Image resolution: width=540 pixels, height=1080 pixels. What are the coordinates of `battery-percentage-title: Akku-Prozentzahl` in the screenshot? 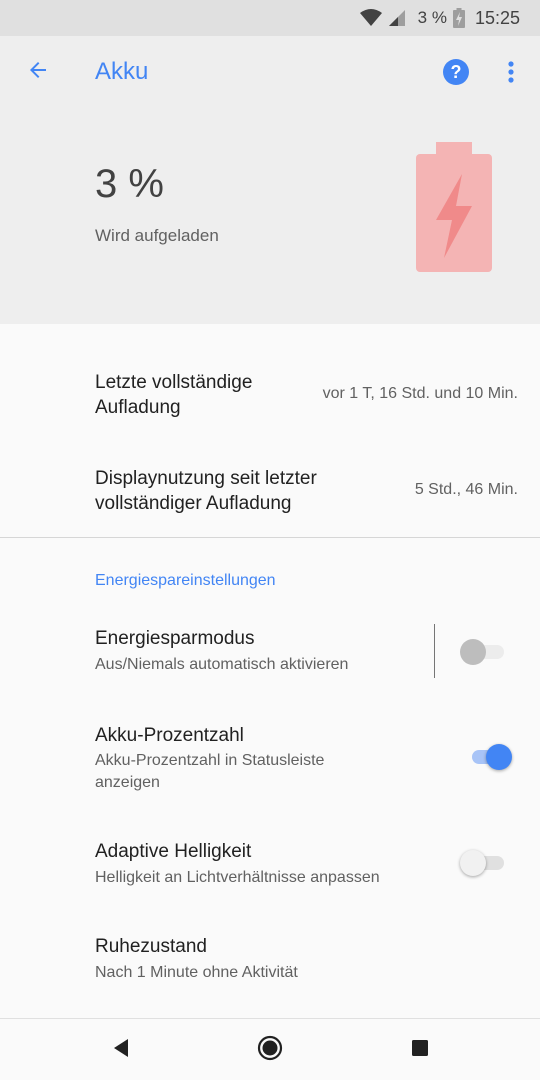 It's located at (169, 735).